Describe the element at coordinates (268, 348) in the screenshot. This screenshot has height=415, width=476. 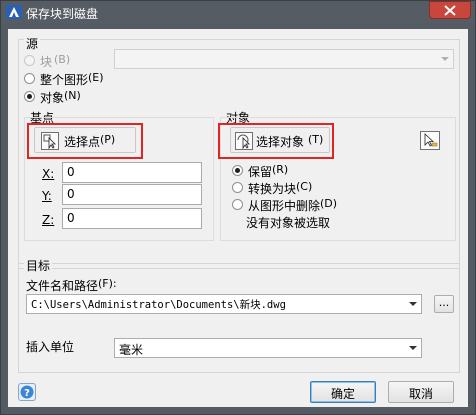
I see `insert-units-combo: 毫米` at that location.